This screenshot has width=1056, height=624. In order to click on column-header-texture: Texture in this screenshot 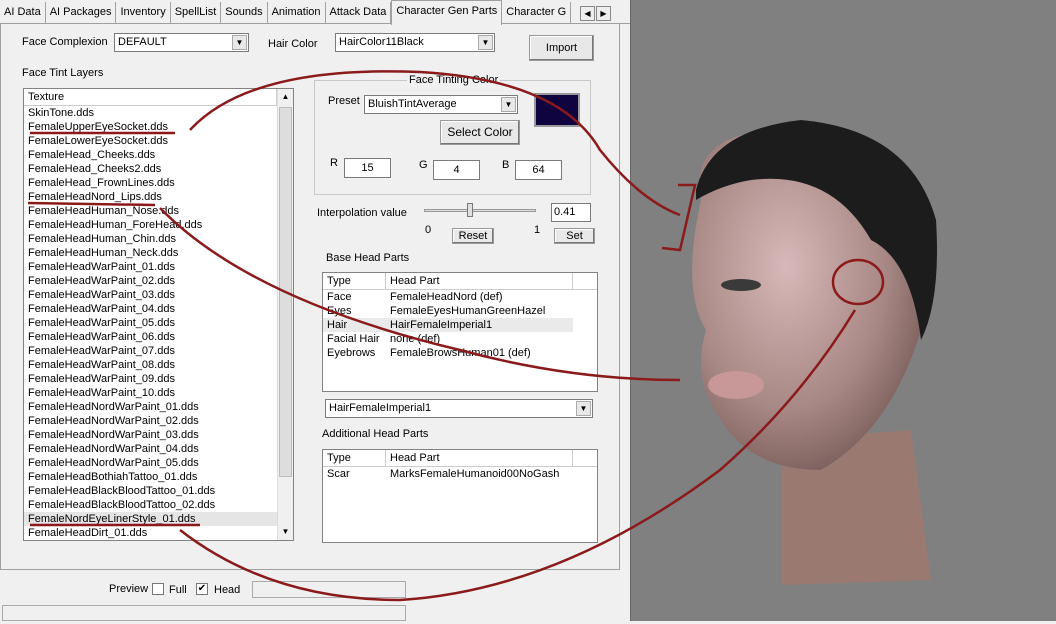, I will do `click(150, 97)`.